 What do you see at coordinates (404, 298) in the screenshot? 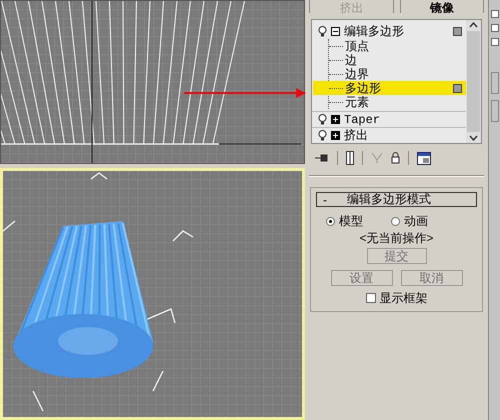
I see `checkbox-label: 显示框架` at bounding box center [404, 298].